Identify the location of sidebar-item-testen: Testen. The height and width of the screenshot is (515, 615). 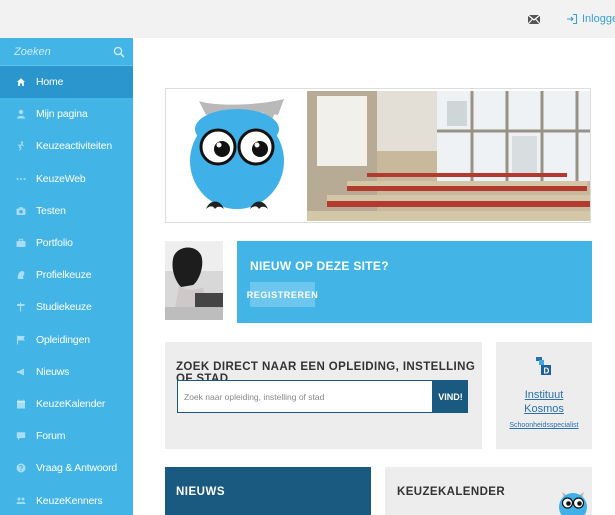
(66, 211).